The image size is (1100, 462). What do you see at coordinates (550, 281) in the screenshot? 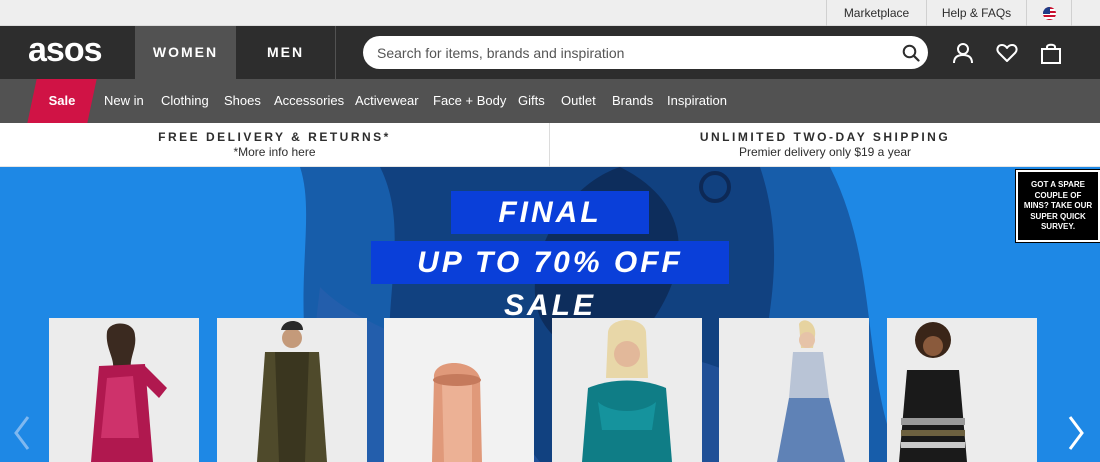
I see `hero-subheadline: UP TO 70% OFF SALE` at bounding box center [550, 281].